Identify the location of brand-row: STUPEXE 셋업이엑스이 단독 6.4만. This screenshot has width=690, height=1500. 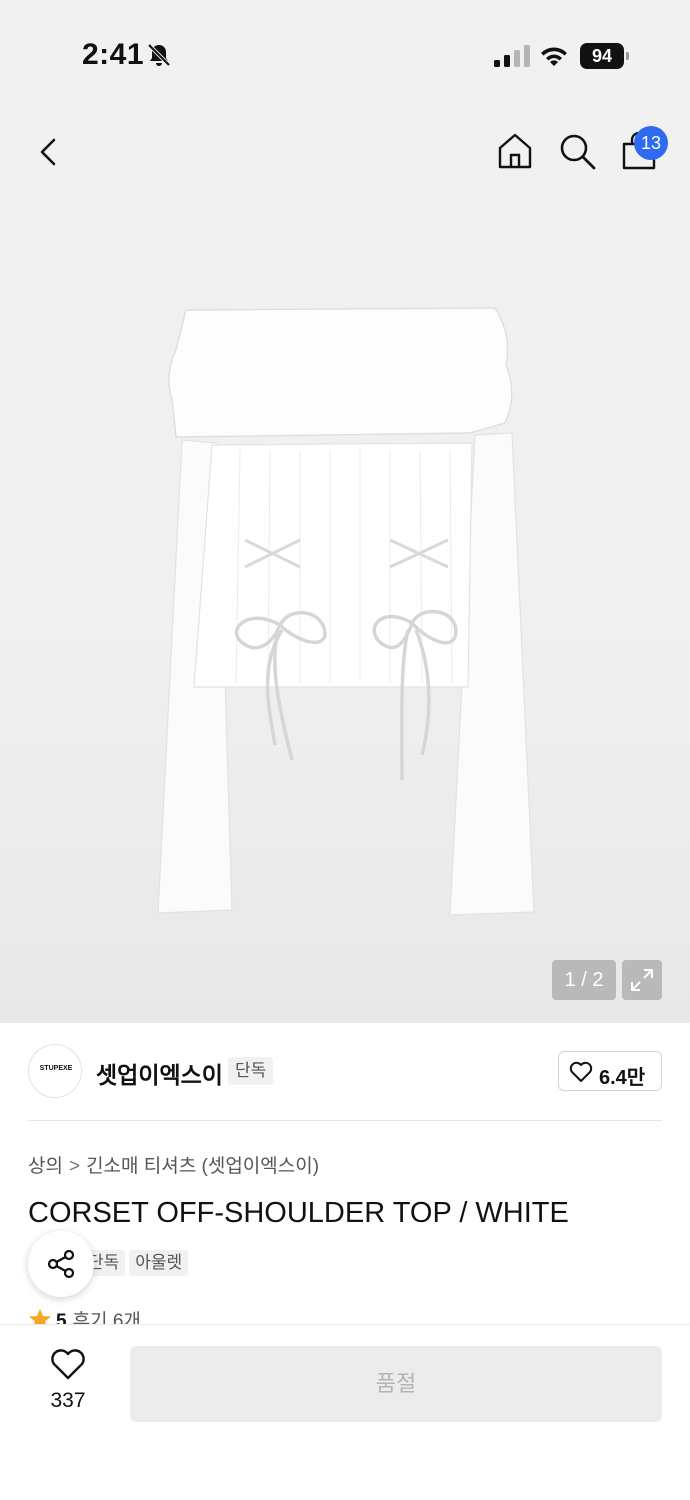
(345, 1072).